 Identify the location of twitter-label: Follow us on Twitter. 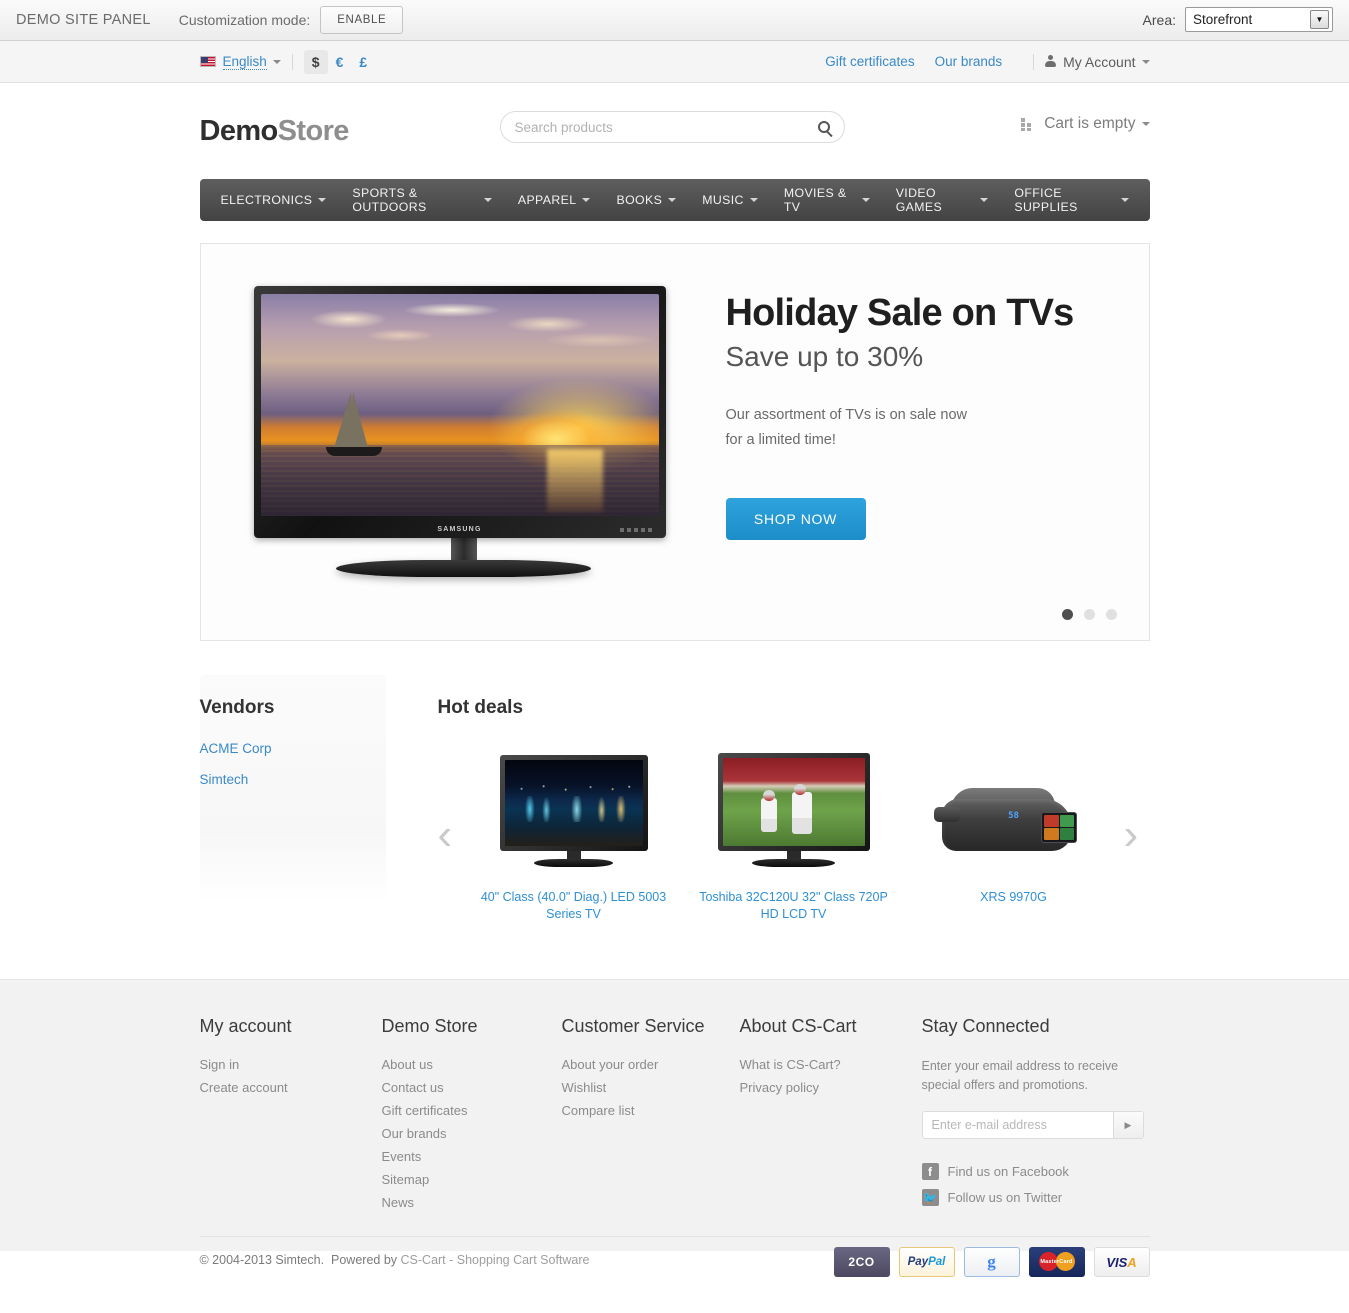
(1005, 1197).